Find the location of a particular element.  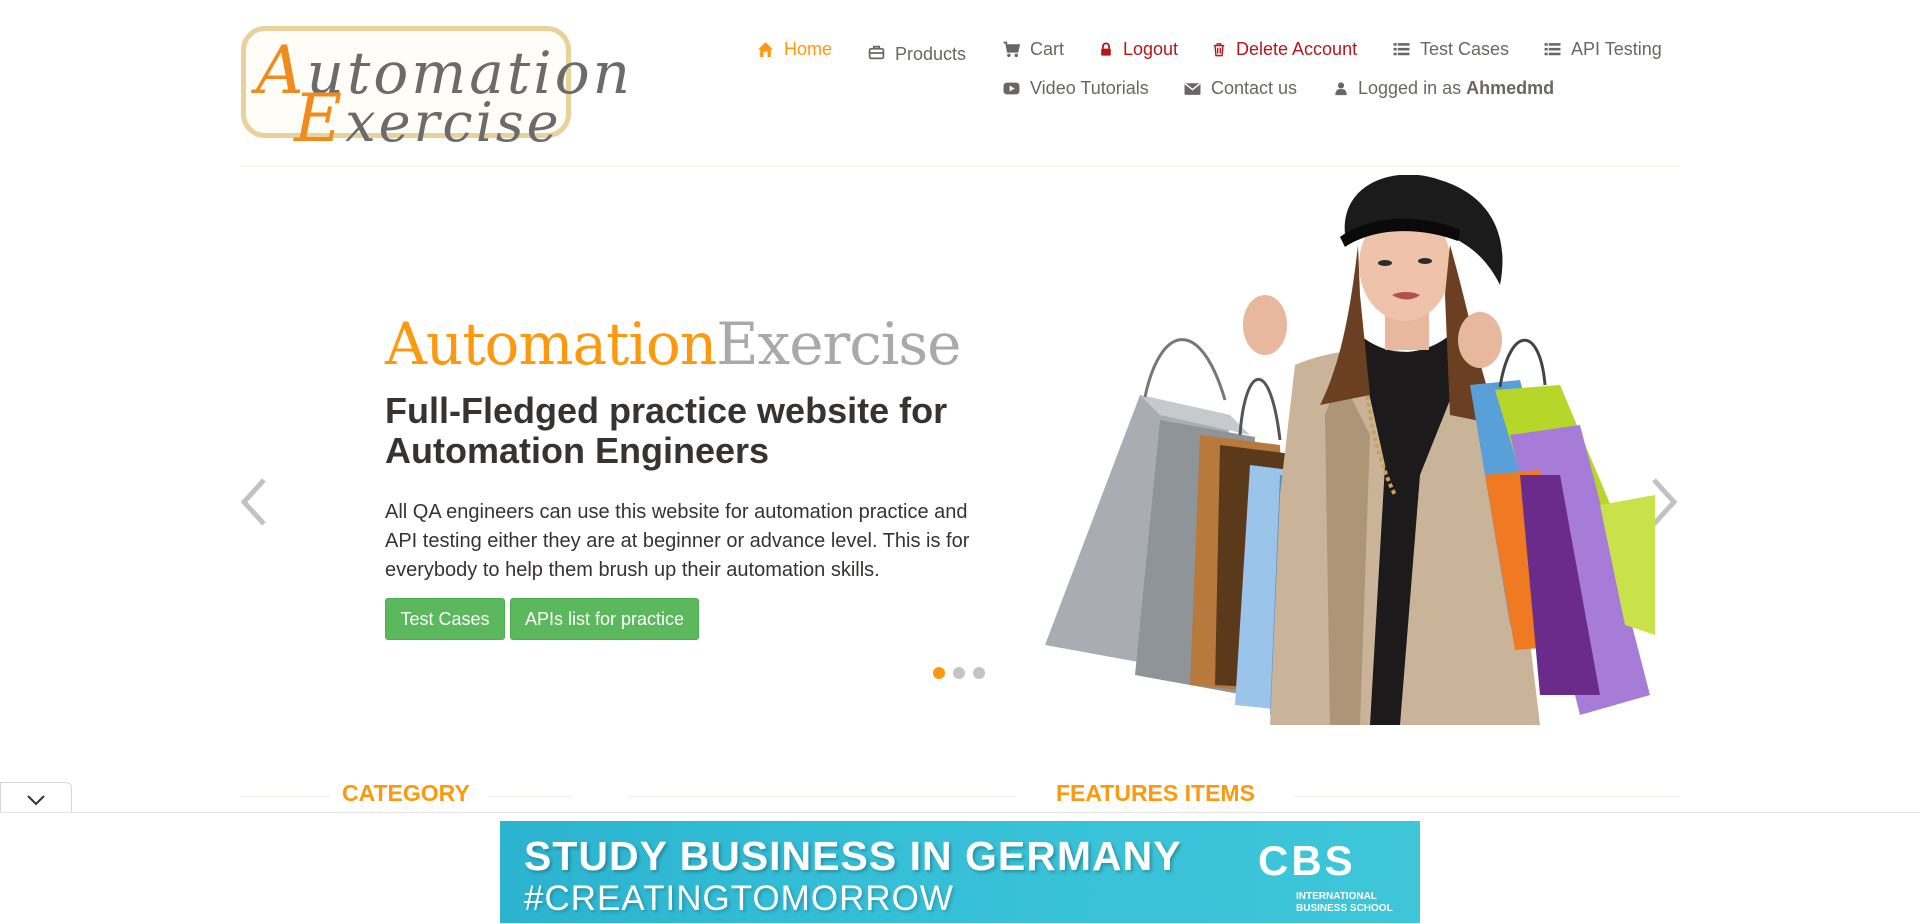

category-title: Category is located at coordinates (406, 793).